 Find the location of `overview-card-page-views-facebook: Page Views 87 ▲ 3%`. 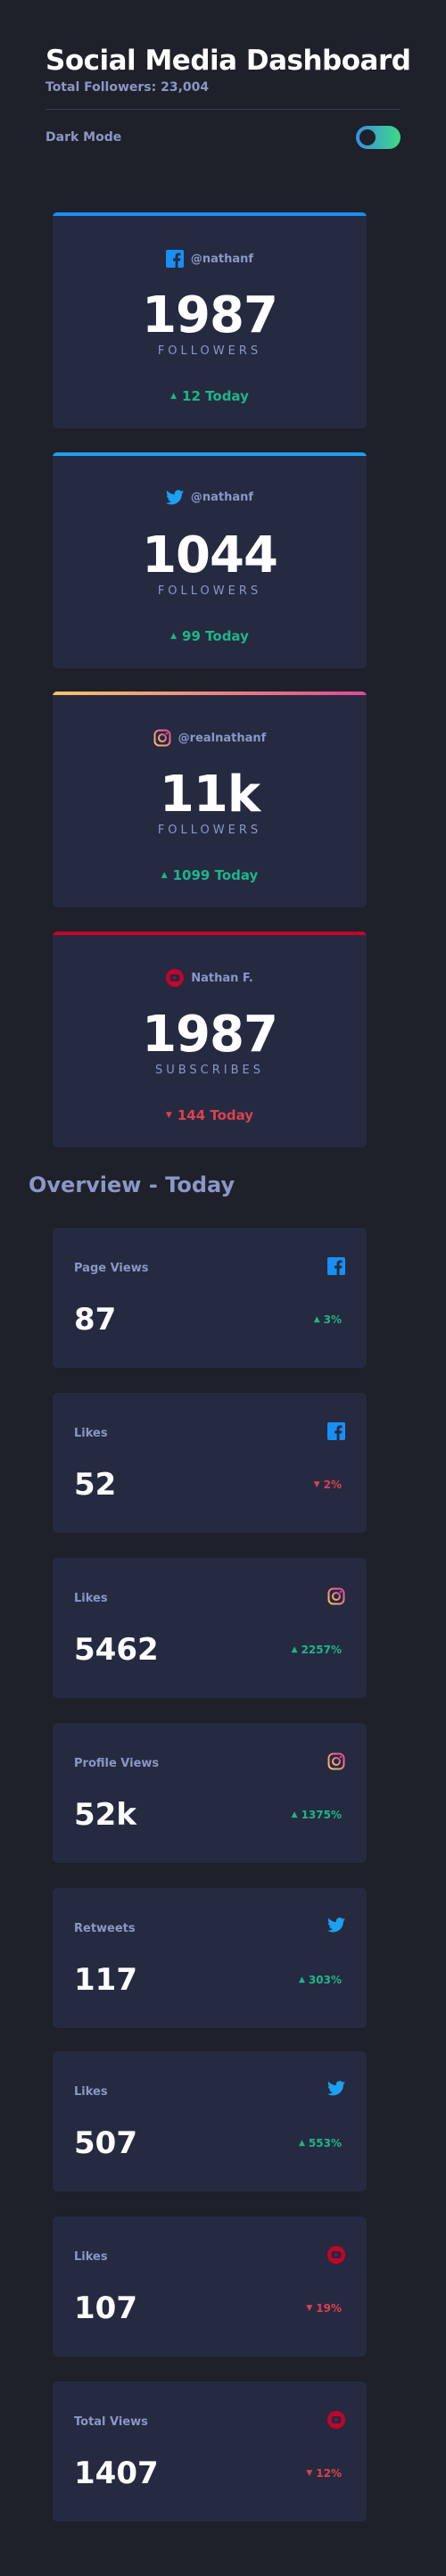

overview-card-page-views-facebook: Page Views 87 ▲ 3% is located at coordinates (210, 1298).